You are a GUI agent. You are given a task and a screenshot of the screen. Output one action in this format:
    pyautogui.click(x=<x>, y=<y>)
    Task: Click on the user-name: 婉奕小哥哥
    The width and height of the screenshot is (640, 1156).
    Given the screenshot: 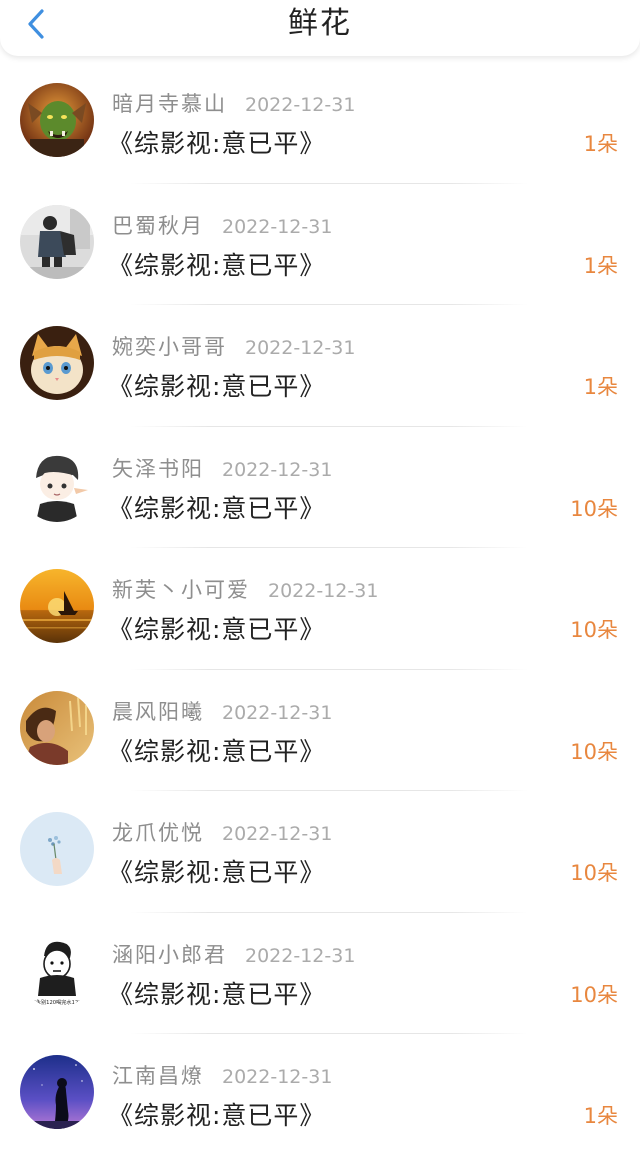 What is the action you would take?
    pyautogui.click(x=169, y=346)
    